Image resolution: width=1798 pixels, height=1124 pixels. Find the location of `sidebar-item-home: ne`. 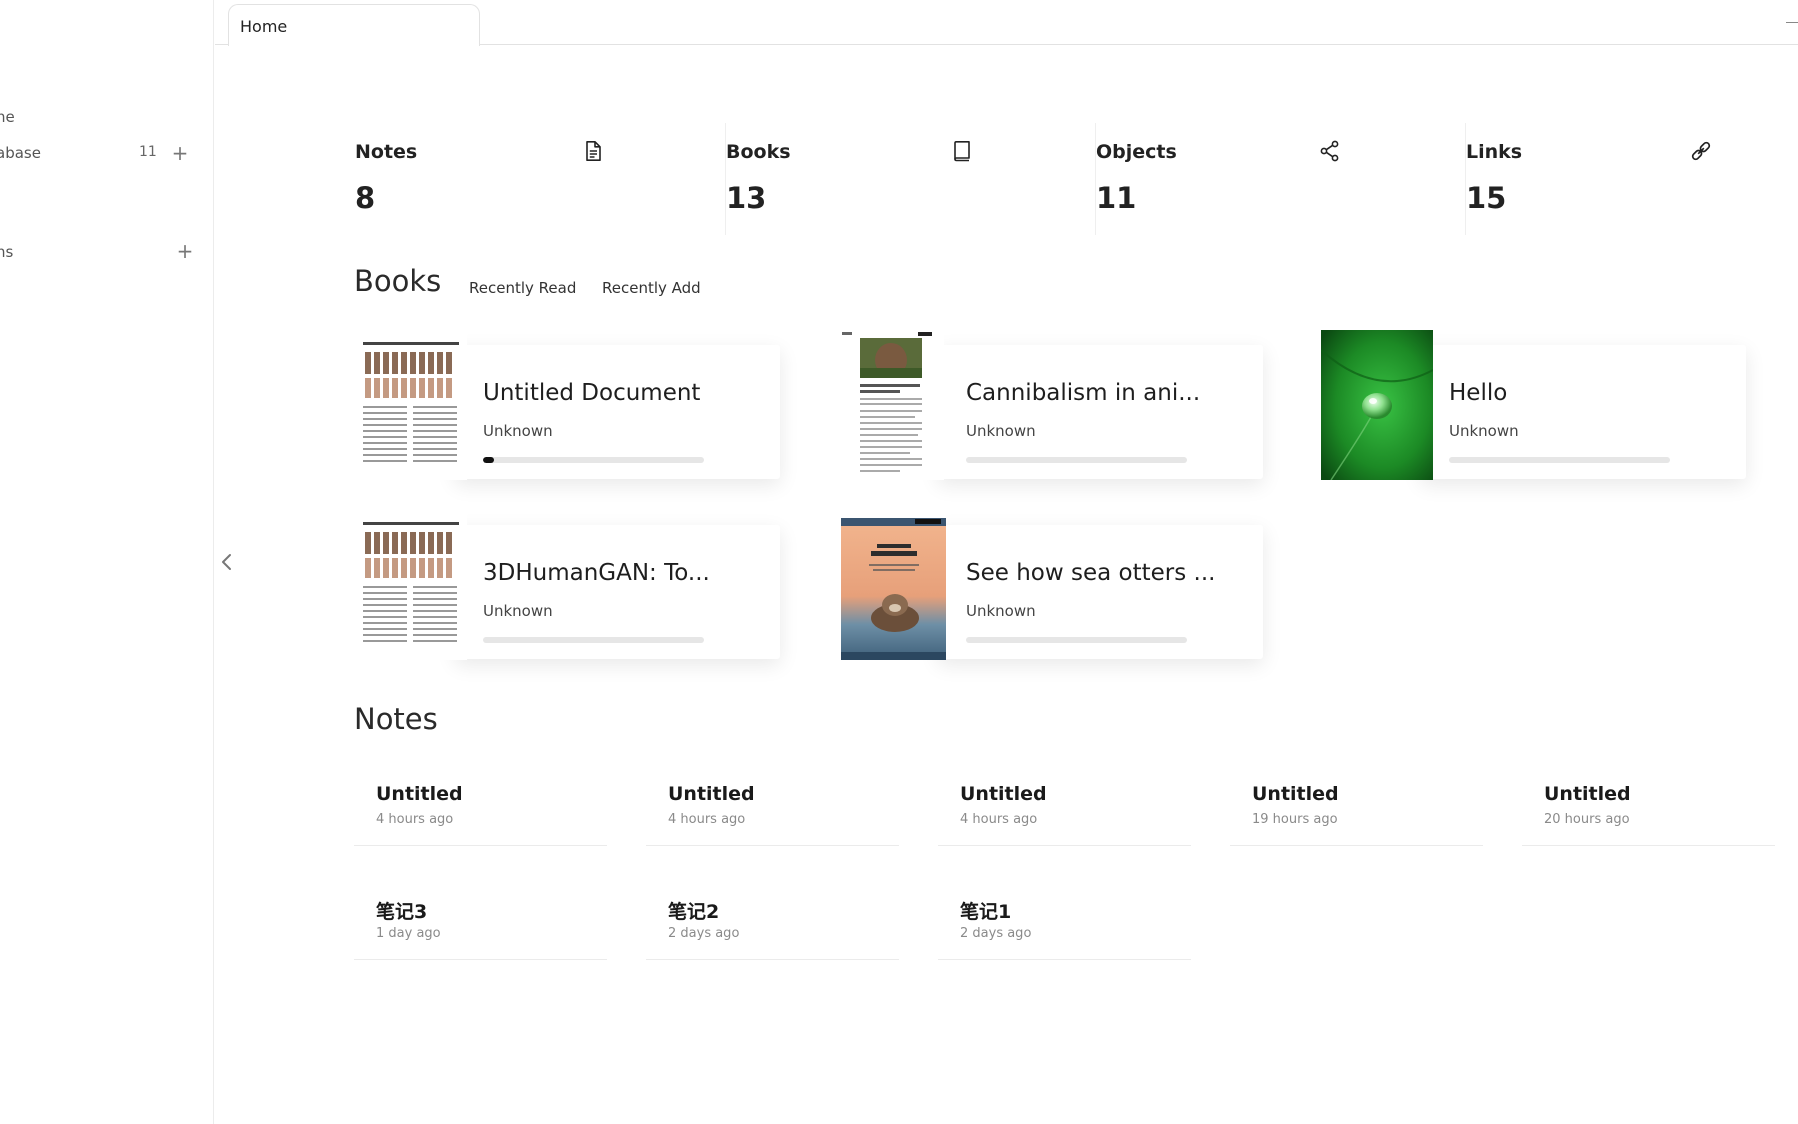

sidebar-item-home: ne is located at coordinates (7, 117).